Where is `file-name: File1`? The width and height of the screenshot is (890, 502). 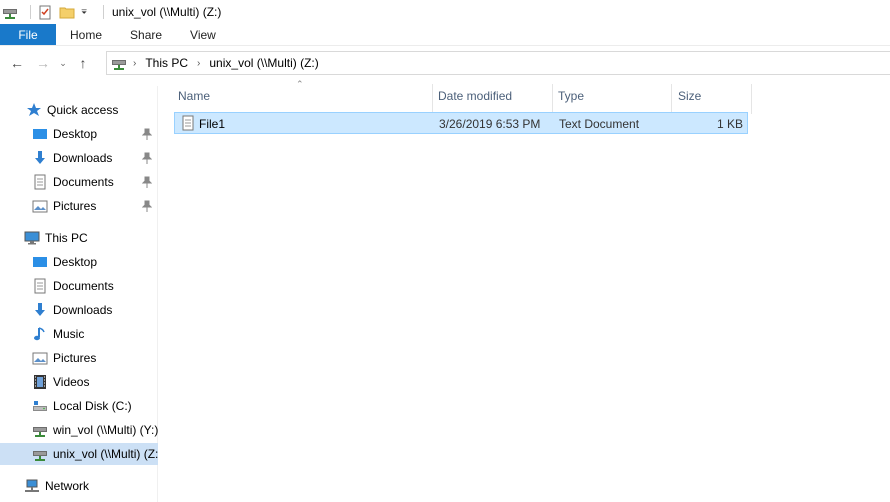
file-name: File1 is located at coordinates (212, 124).